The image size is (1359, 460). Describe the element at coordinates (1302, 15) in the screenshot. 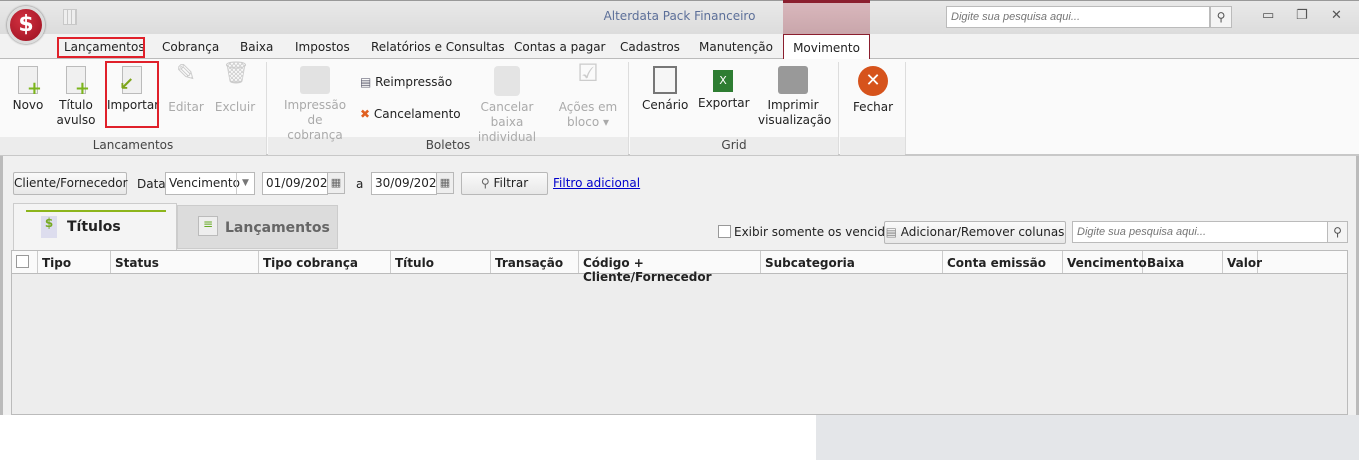

I see `restore-icon: ❐` at that location.